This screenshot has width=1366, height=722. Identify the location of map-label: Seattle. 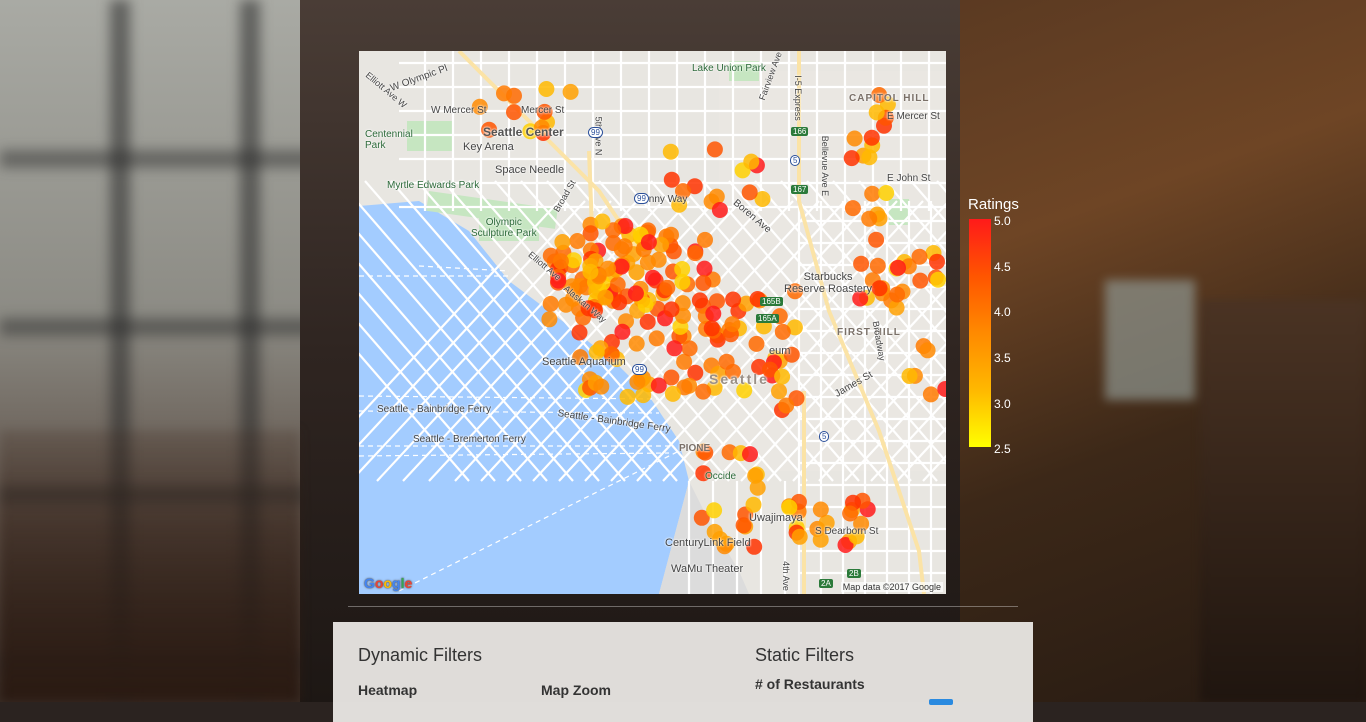
(739, 379).